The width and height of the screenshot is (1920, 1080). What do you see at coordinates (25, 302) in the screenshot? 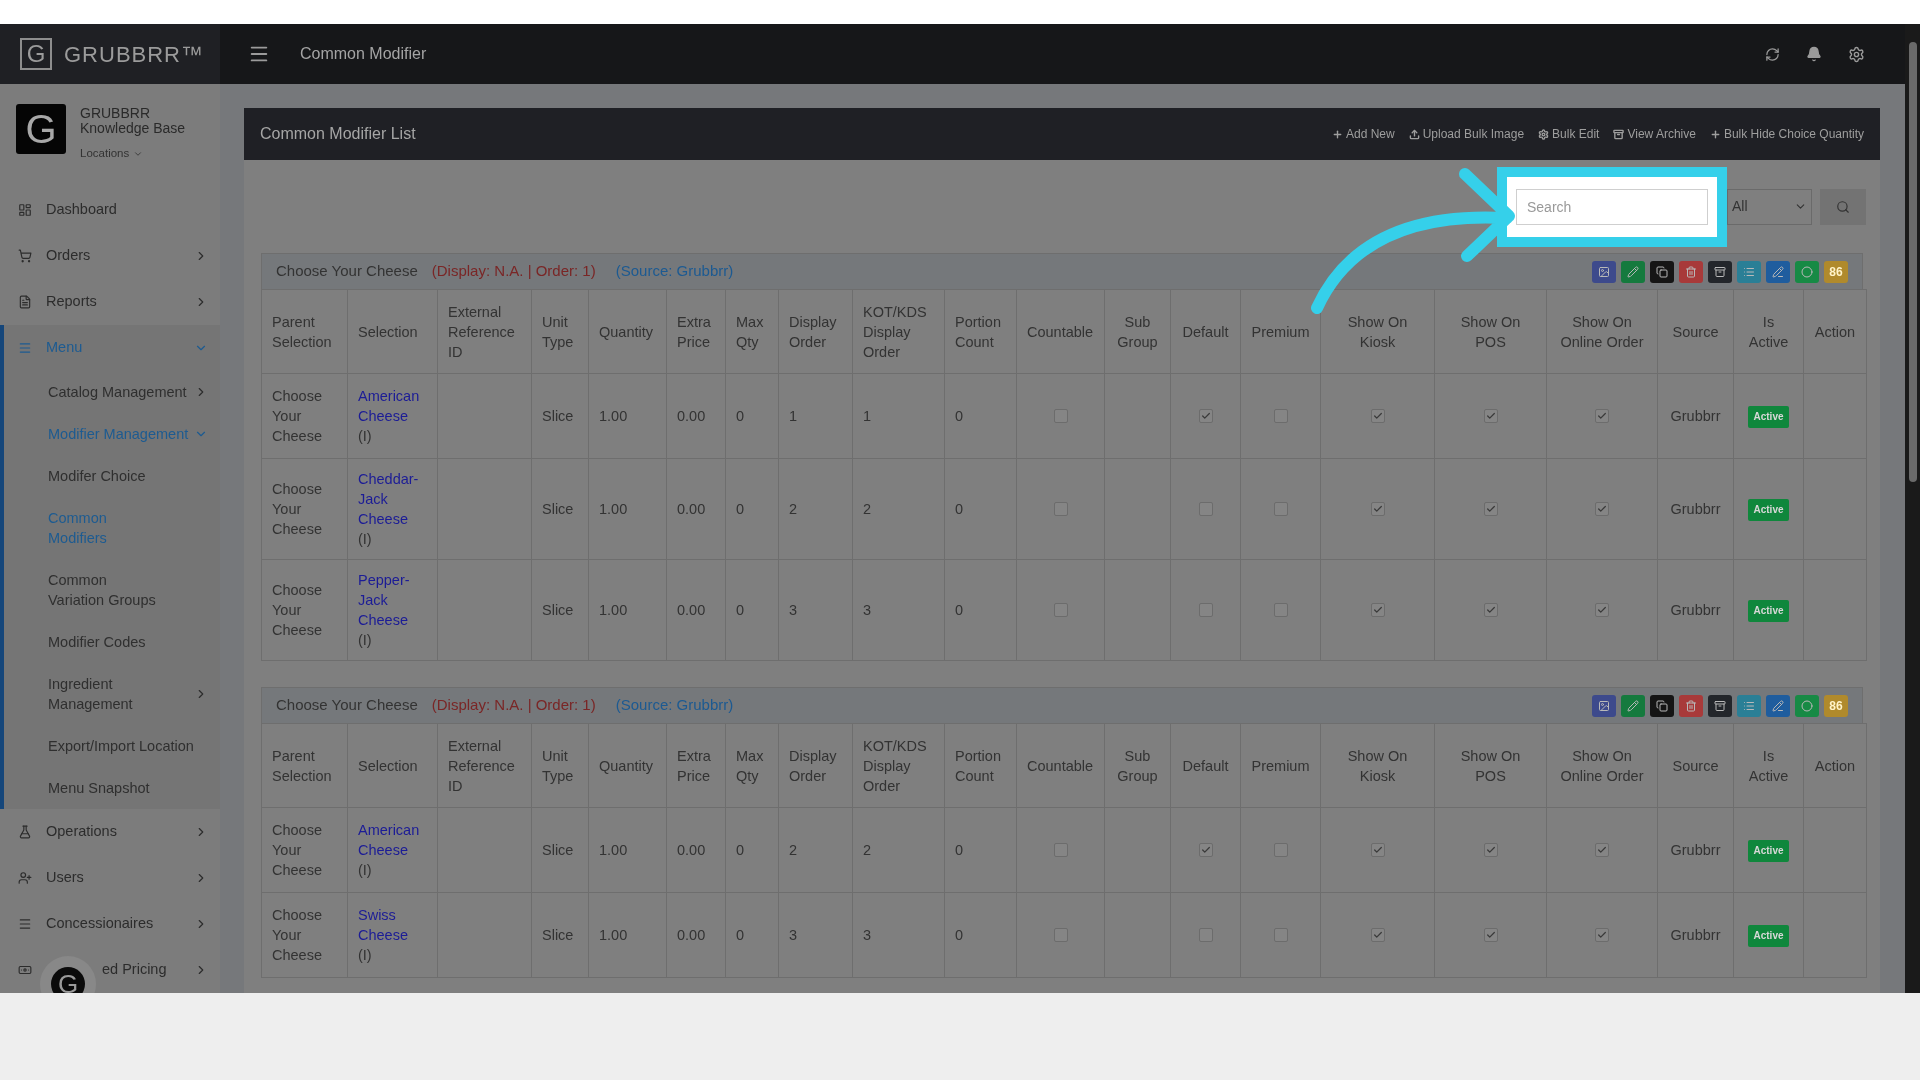
I see `document-icon` at bounding box center [25, 302].